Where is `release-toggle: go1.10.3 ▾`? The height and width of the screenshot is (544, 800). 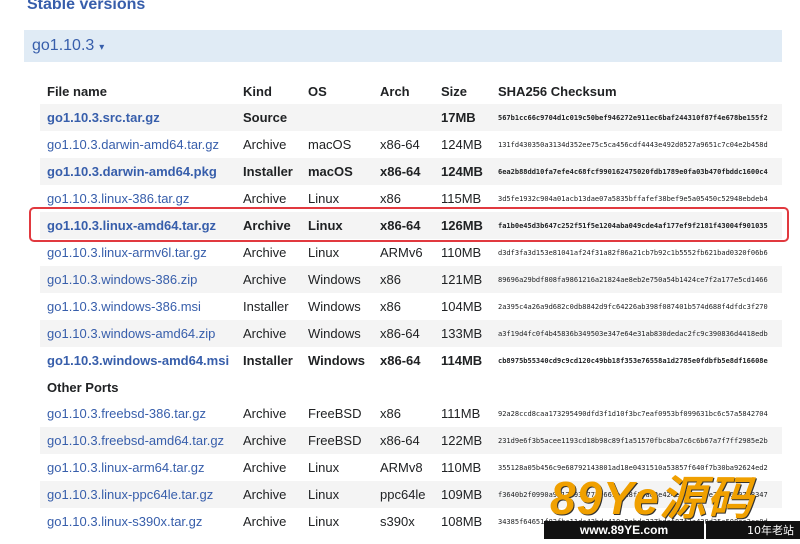
release-toggle: go1.10.3 ▾ is located at coordinates (403, 46).